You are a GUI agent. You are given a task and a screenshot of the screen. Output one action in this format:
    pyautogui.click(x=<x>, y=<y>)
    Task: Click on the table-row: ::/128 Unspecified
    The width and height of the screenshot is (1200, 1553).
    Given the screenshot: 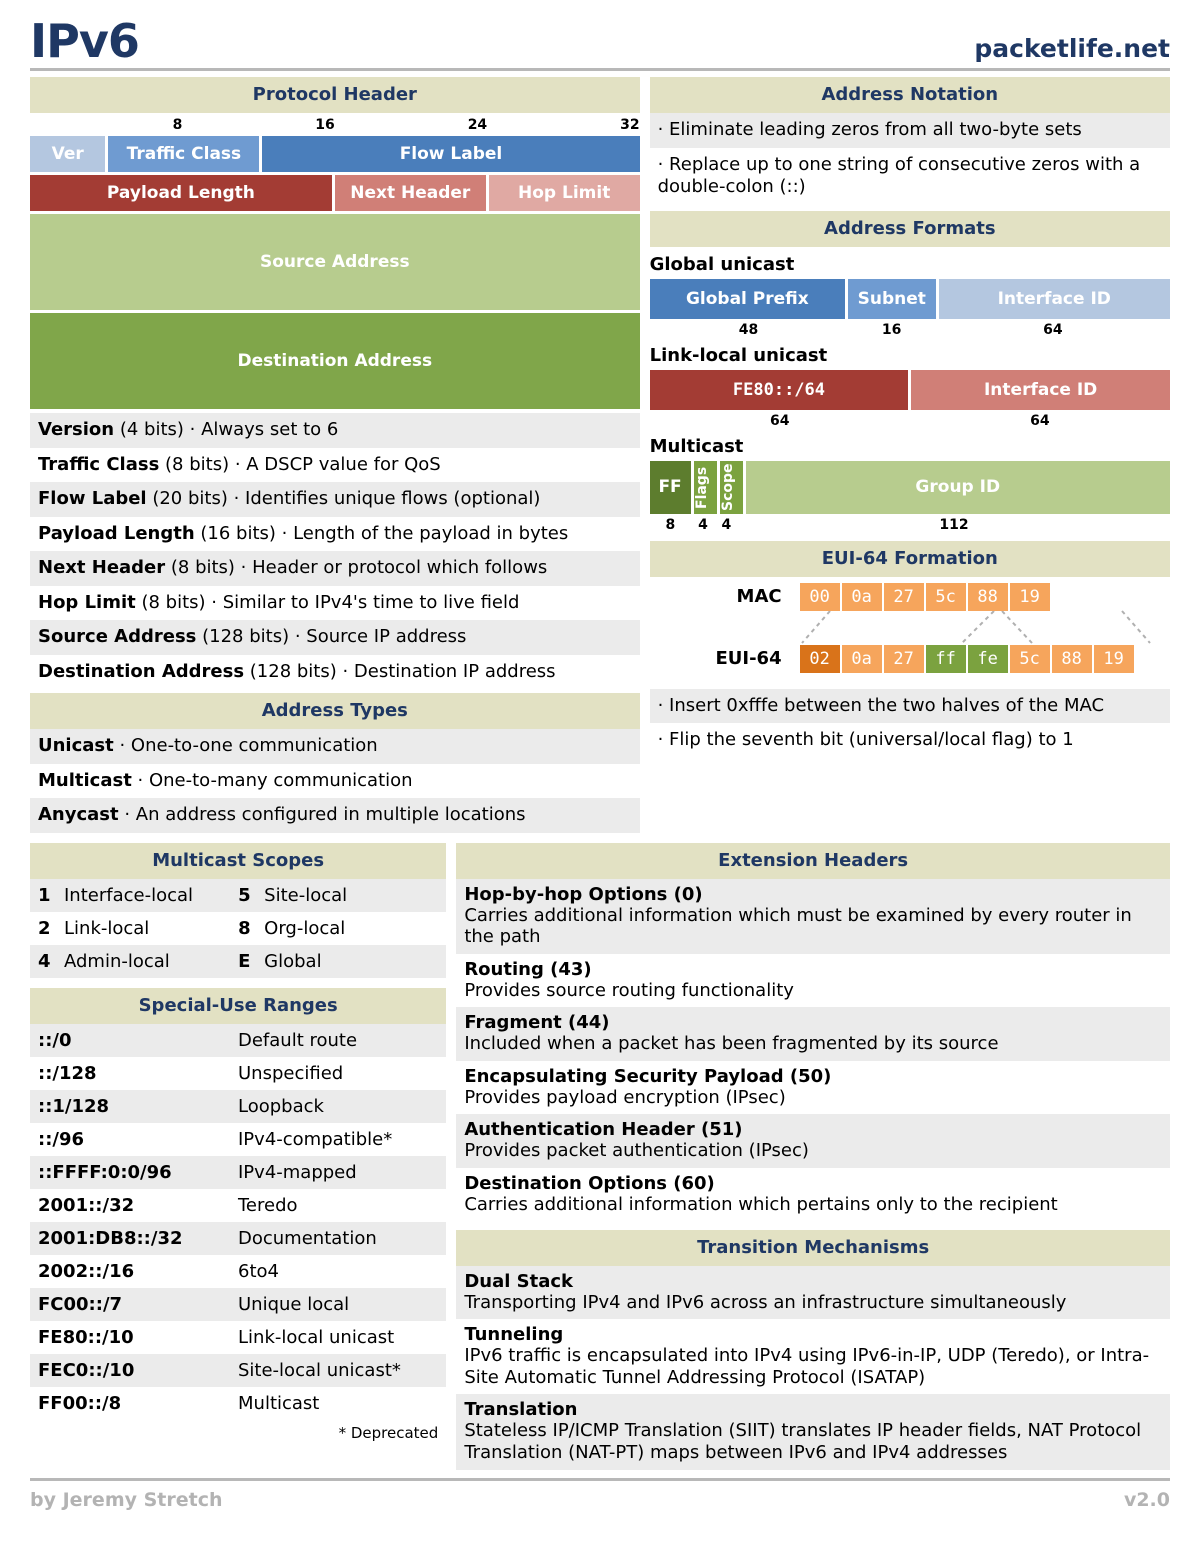 What is the action you would take?
    pyautogui.click(x=238, y=1073)
    